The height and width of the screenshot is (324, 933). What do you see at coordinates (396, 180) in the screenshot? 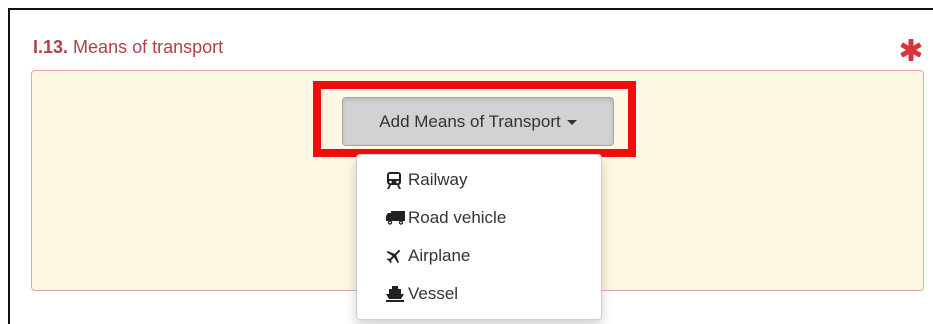
I see `train-icon` at bounding box center [396, 180].